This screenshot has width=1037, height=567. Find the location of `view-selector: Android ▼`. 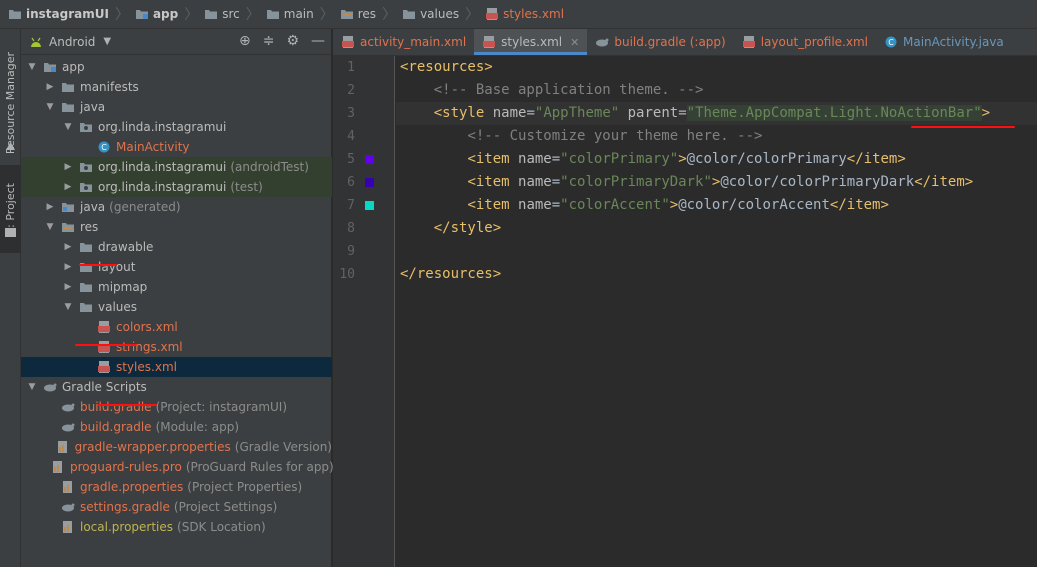

view-selector: Android ▼ is located at coordinates (70, 42).